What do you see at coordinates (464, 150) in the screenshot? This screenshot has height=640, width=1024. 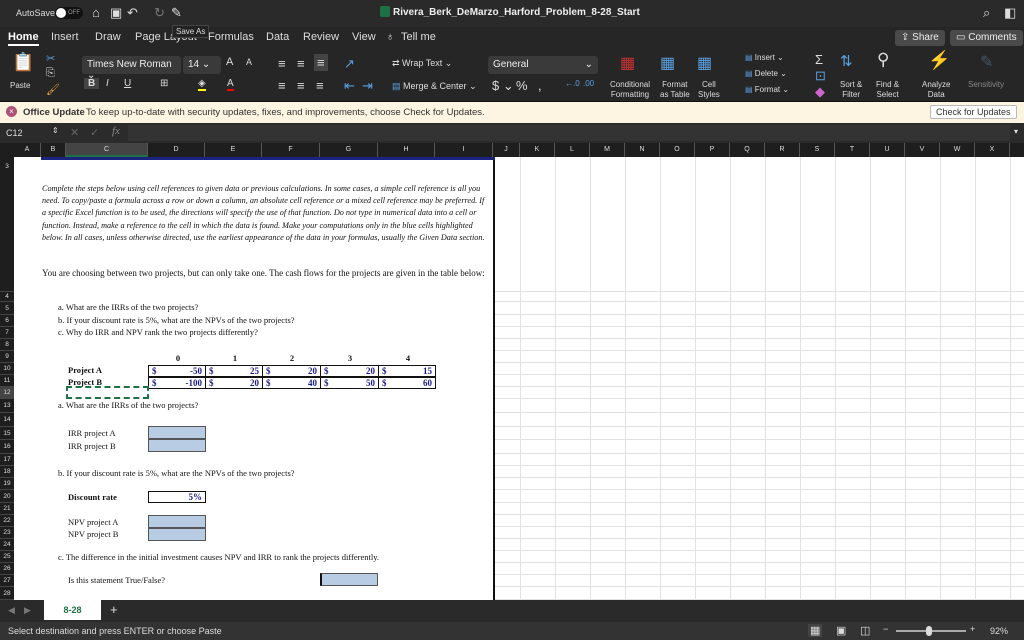 I see `column-header-I: I` at bounding box center [464, 150].